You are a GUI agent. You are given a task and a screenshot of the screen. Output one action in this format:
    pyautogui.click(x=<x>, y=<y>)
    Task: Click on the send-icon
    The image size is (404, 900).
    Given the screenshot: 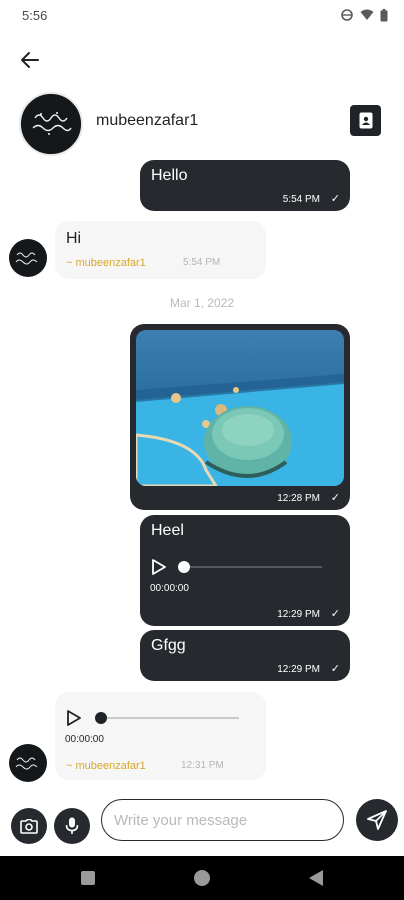 What is the action you would take?
    pyautogui.click(x=377, y=820)
    